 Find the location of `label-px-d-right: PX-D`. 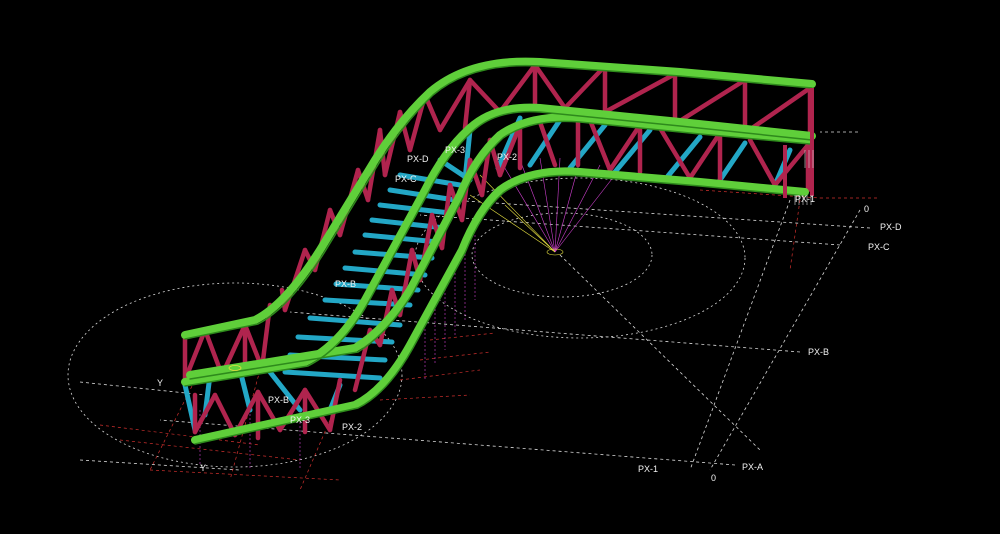

label-px-d-right: PX-D is located at coordinates (891, 227).